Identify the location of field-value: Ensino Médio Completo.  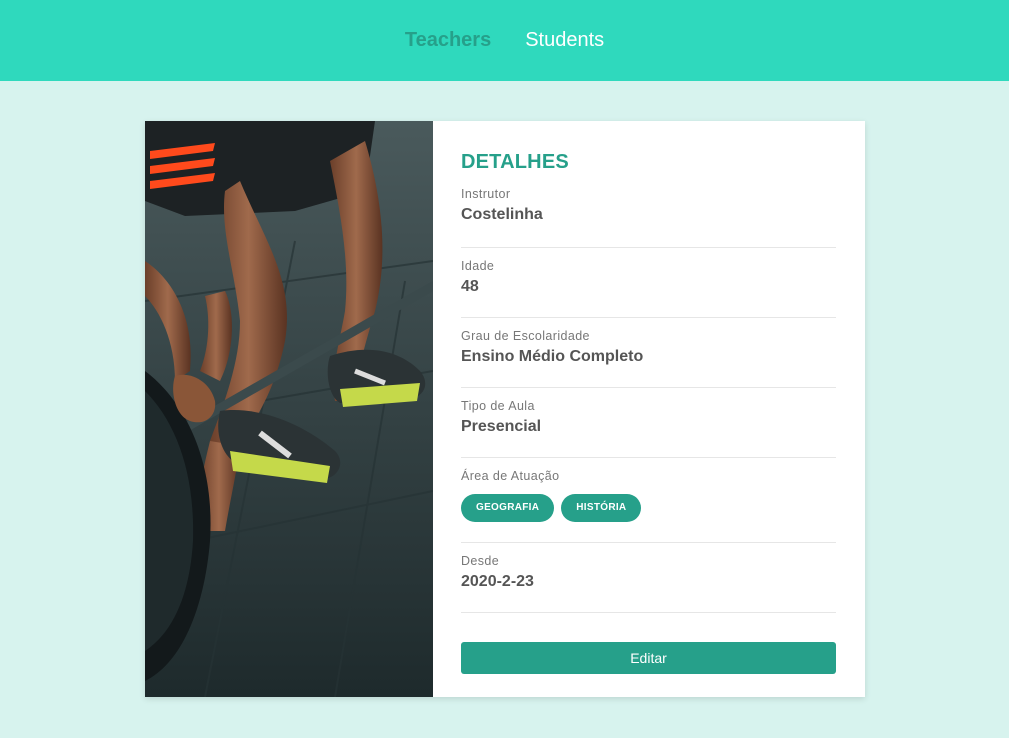
(552, 356).